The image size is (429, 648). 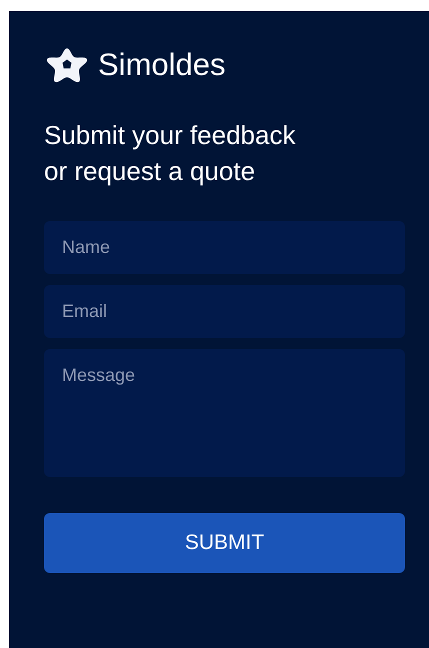 What do you see at coordinates (224, 311) in the screenshot?
I see `input-field: Email` at bounding box center [224, 311].